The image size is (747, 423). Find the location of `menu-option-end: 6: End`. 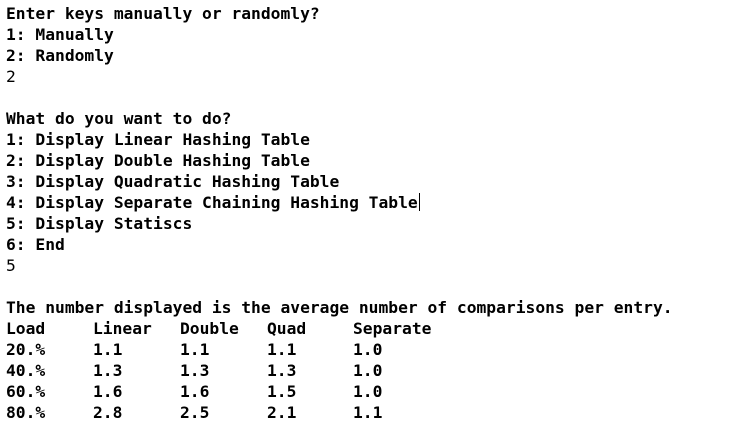

menu-option-end: 6: End is located at coordinates (35, 244).